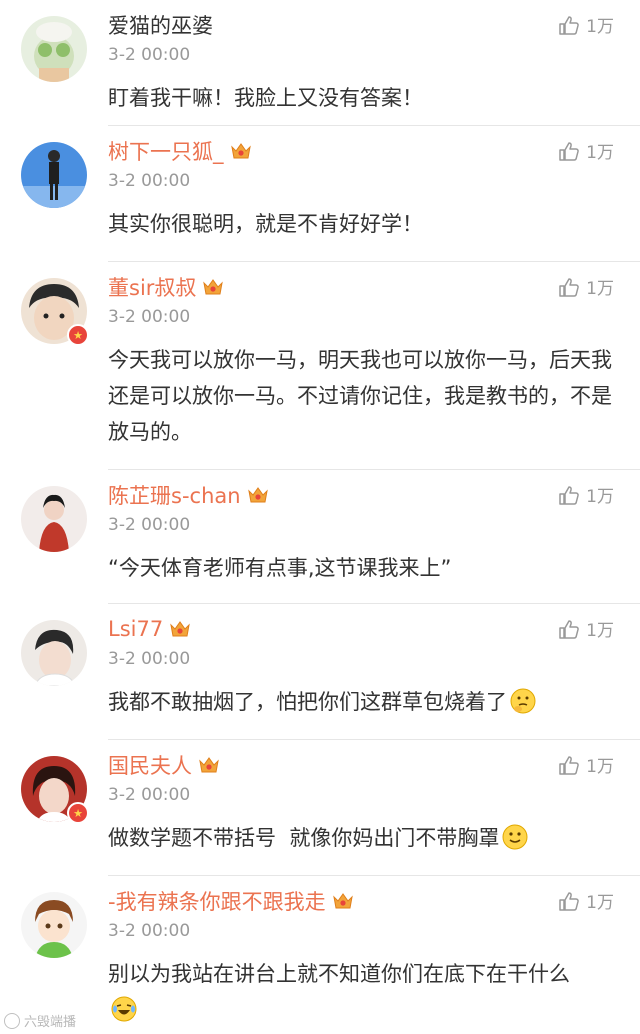 This screenshot has width=640, height=1034. I want to click on comment-text: 做数学题不带括号 就像你妈出门不带胸罩, so click(304, 838).